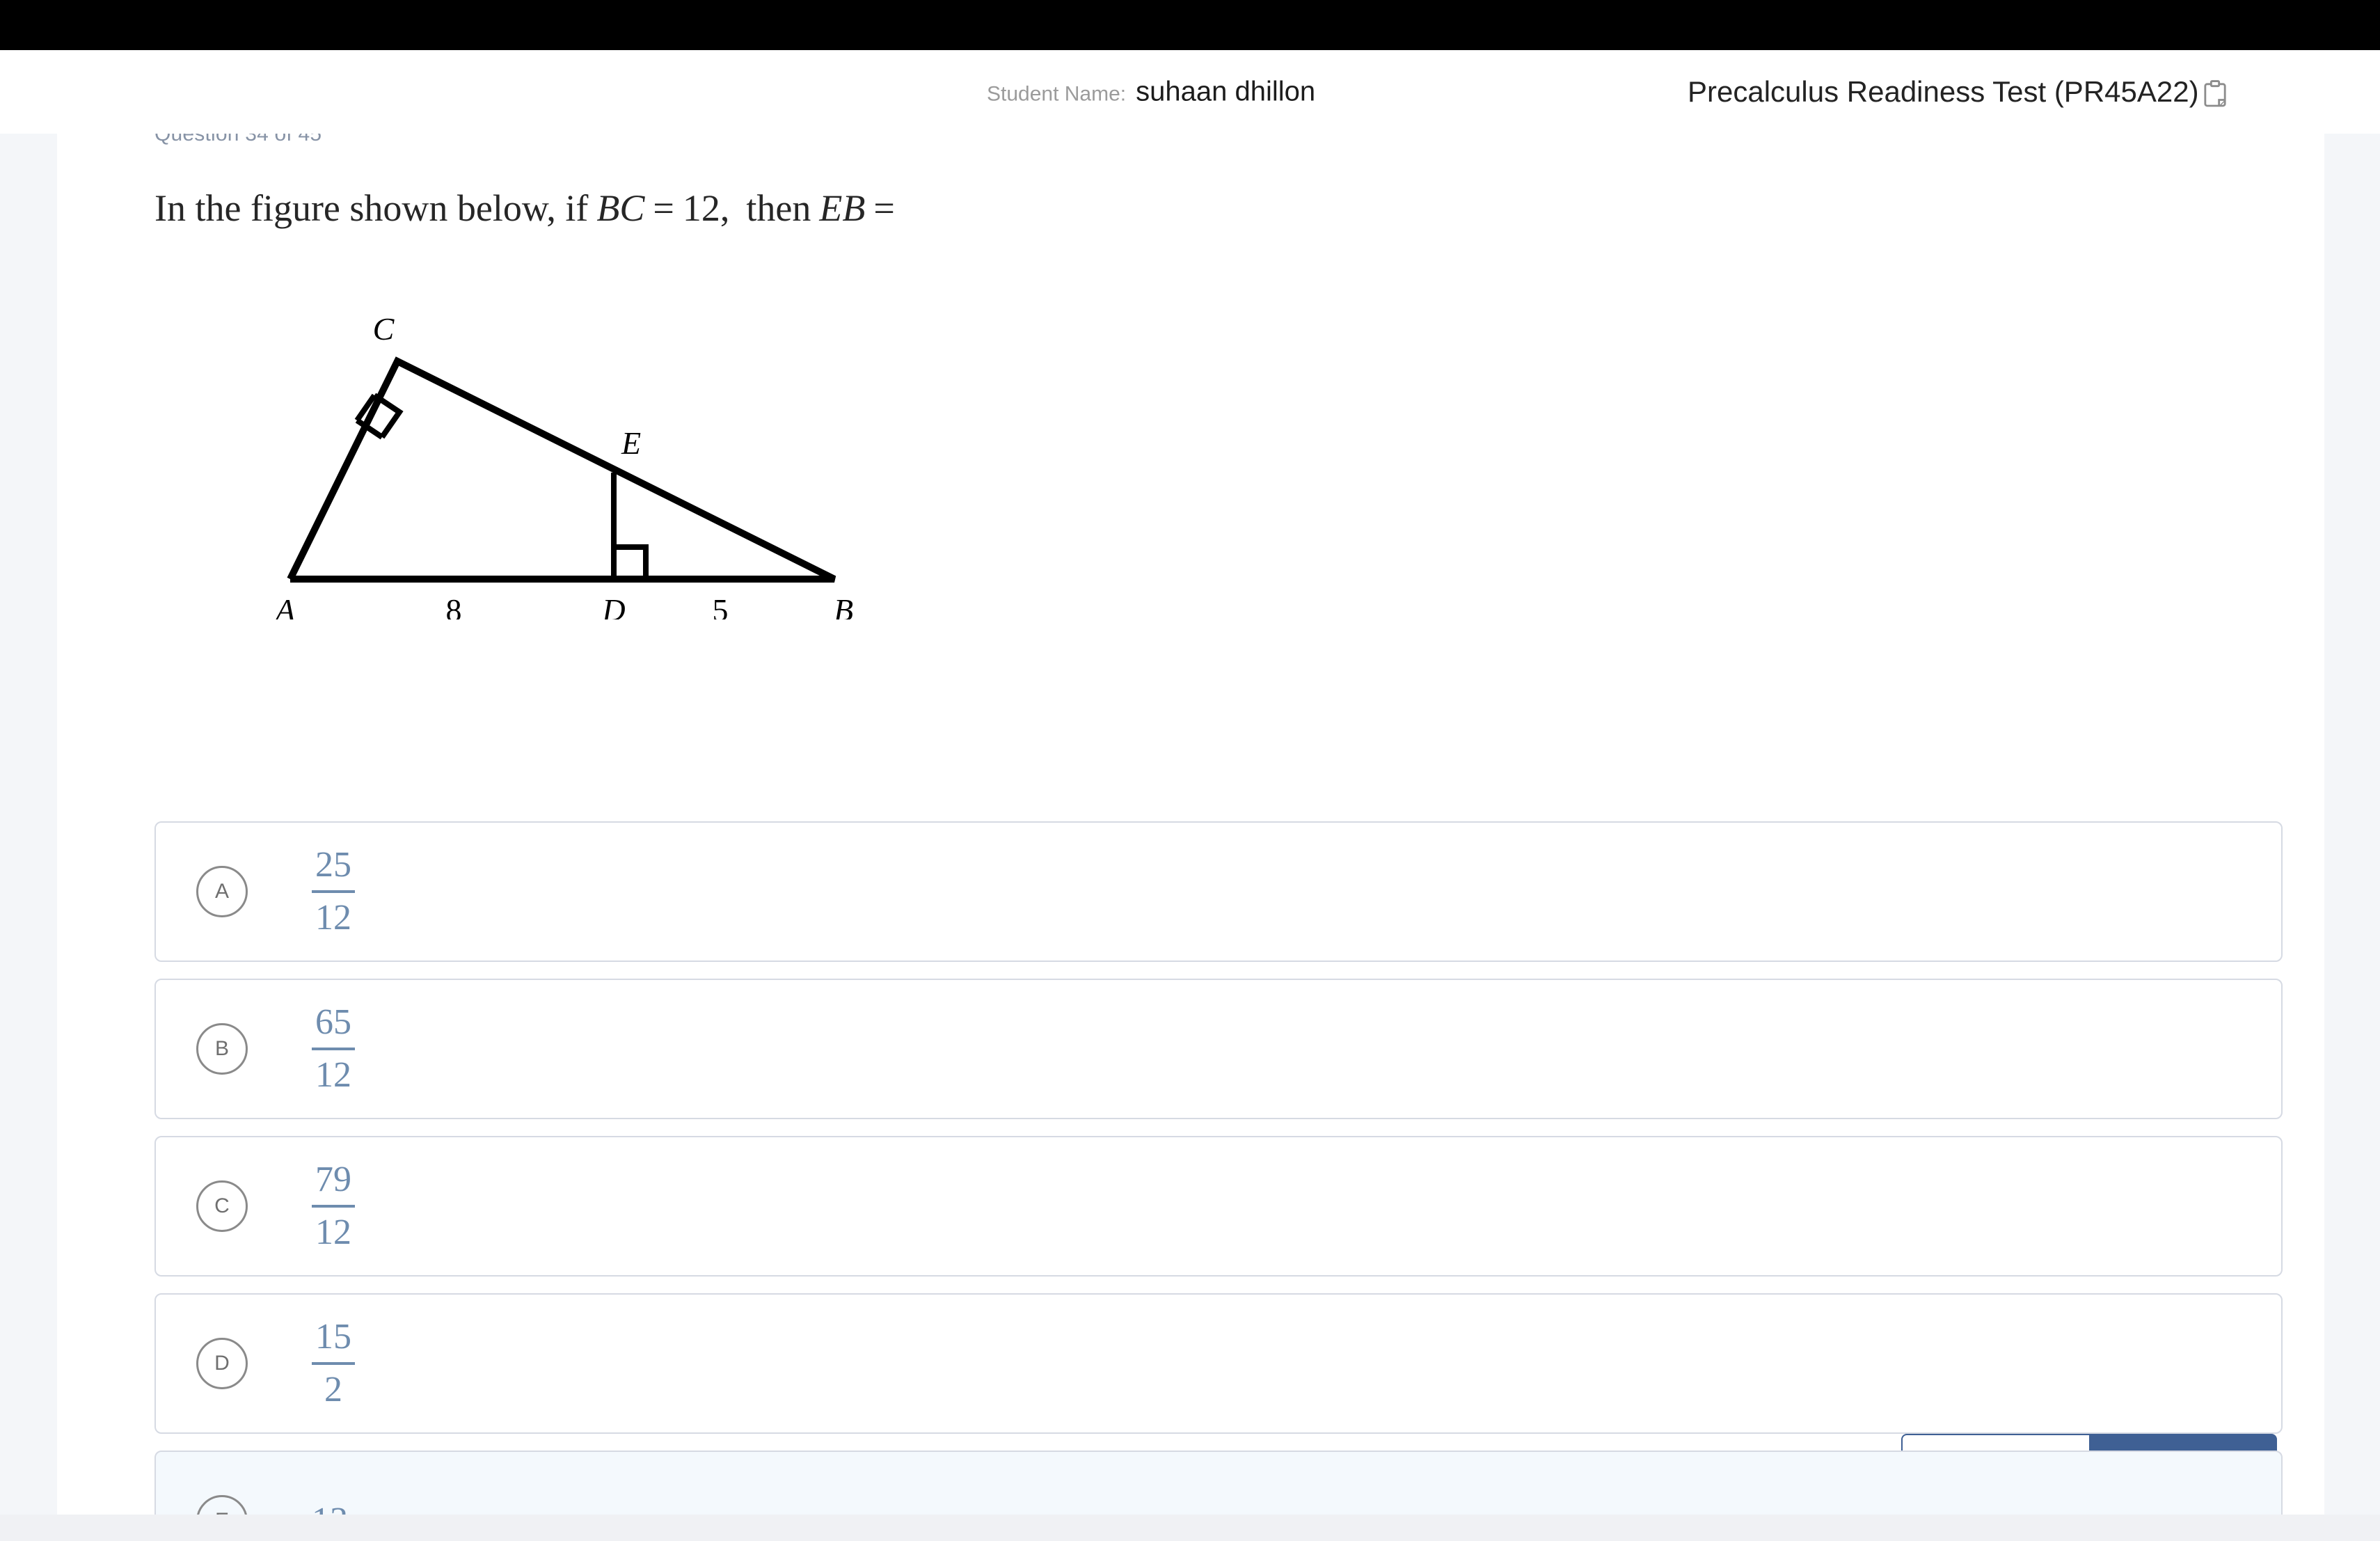 The image size is (2380, 1541). What do you see at coordinates (725, 208) in the screenshot?
I see `stem-comma: ,` at bounding box center [725, 208].